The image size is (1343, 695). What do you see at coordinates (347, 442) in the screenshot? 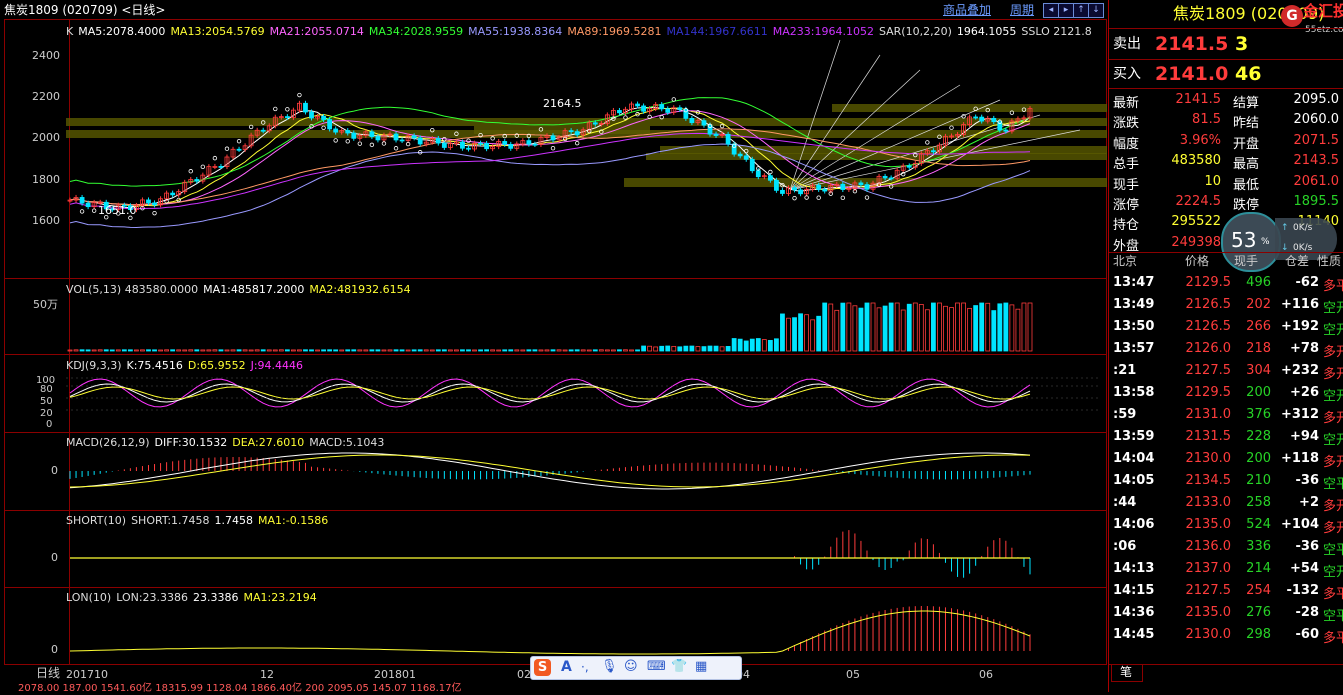
I see `macd_panel-legend-item-3: MACD:5.1043` at bounding box center [347, 442].